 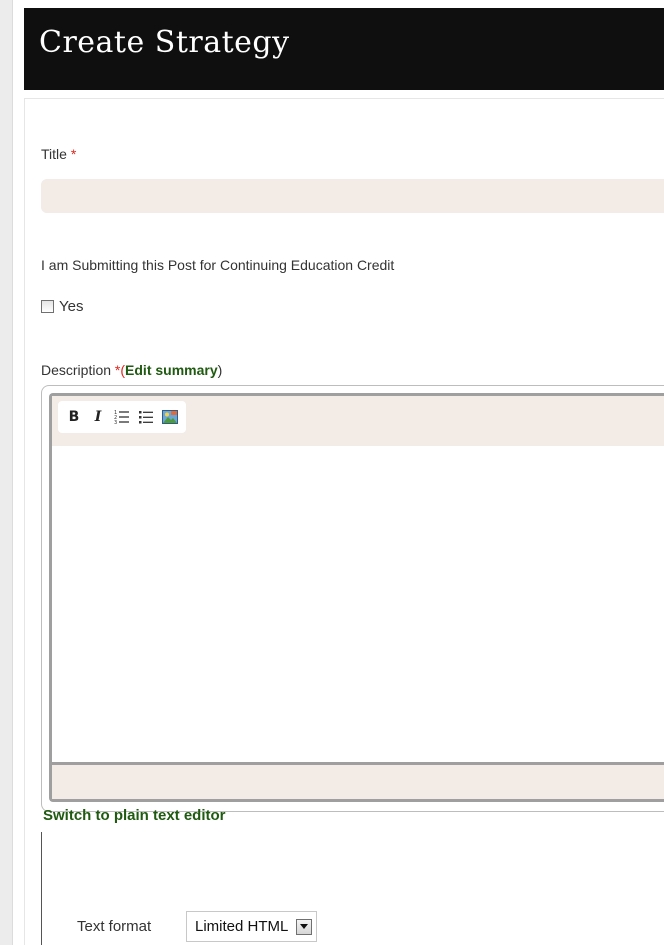 I want to click on page-header: Create Strategy, so click(x=344, y=49).